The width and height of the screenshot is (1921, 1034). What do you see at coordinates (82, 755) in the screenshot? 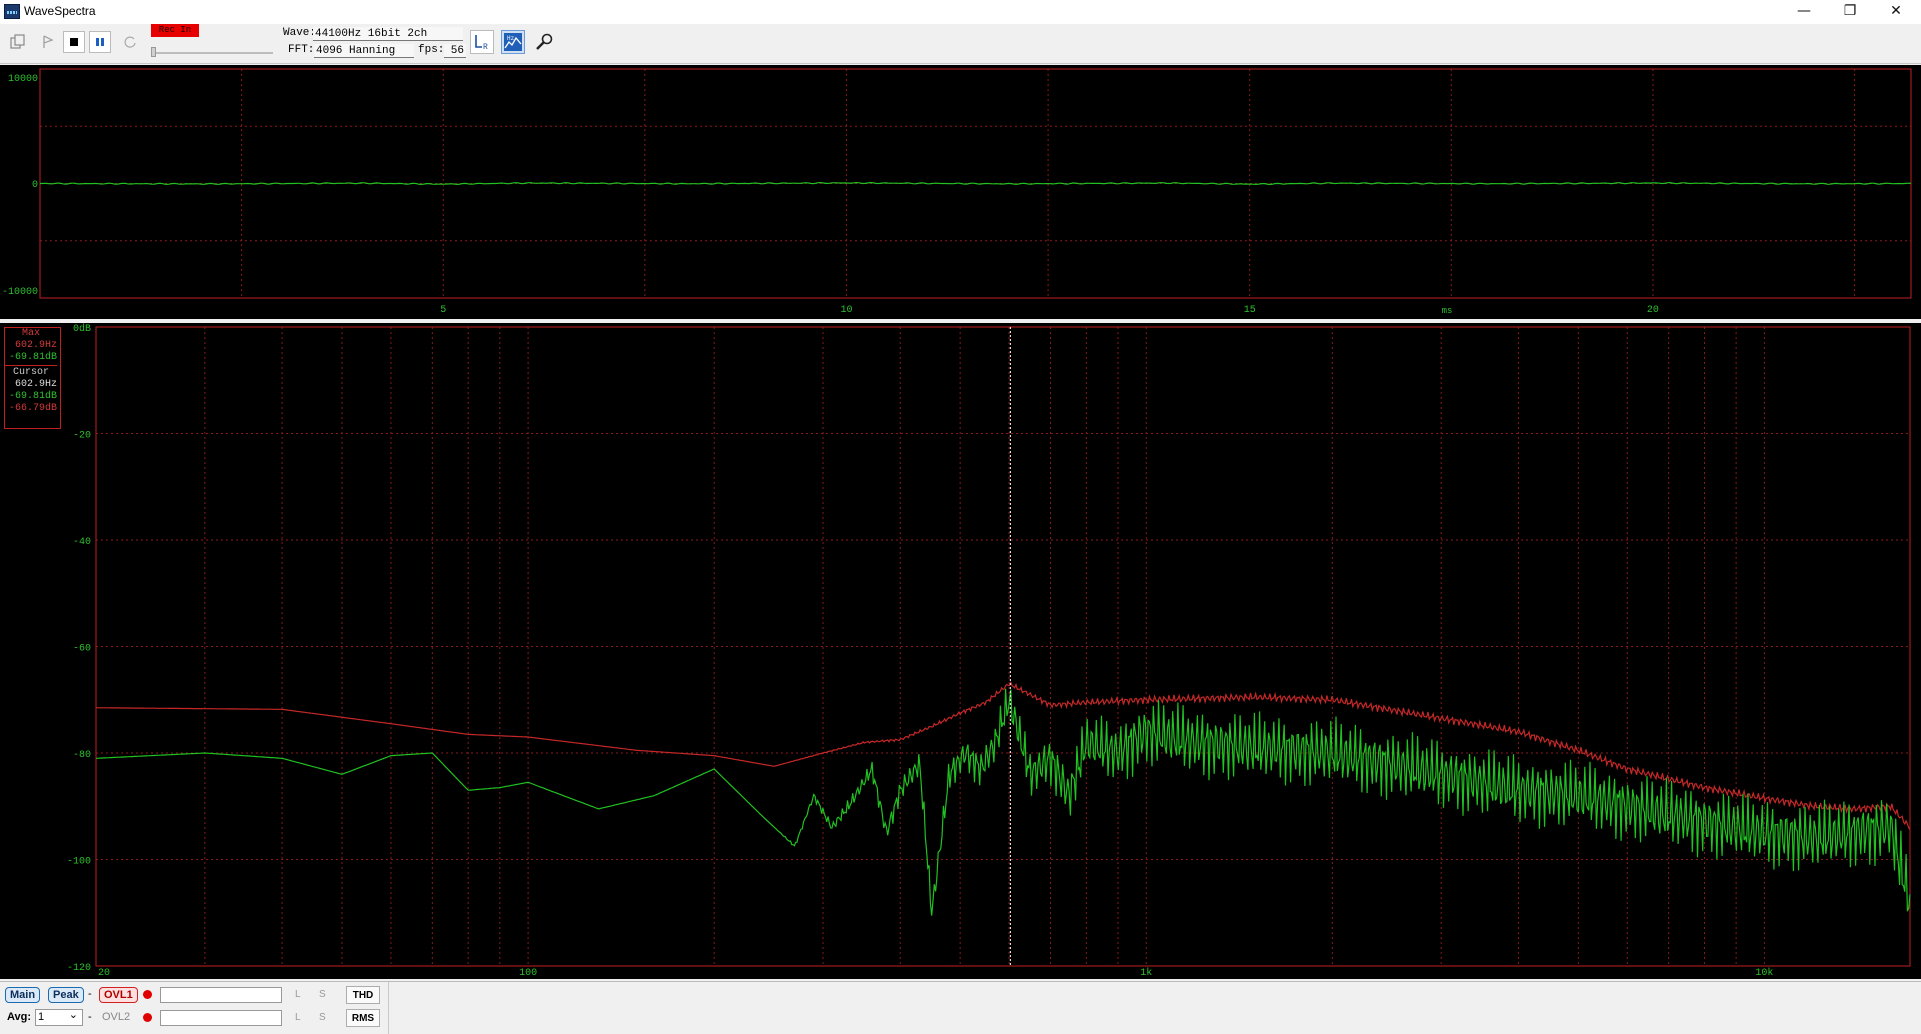
I see `spec-y-tick: -80` at bounding box center [82, 755].